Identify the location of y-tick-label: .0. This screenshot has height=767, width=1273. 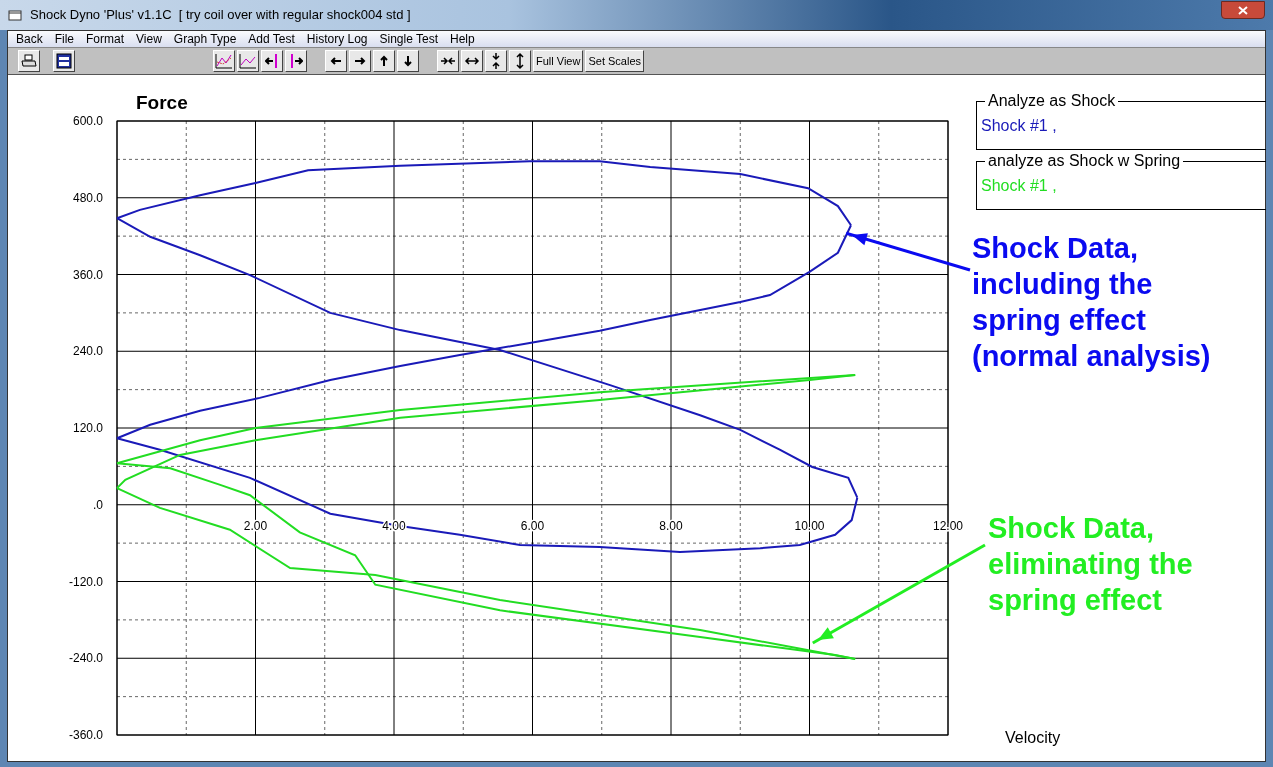
(98, 504).